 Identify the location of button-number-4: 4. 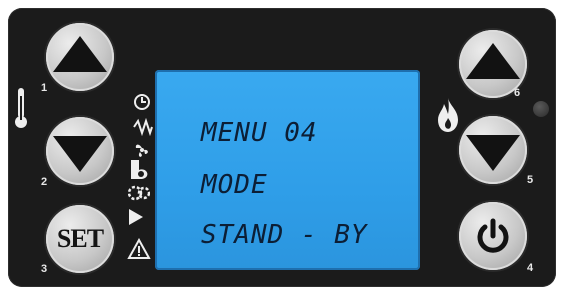
(530, 268).